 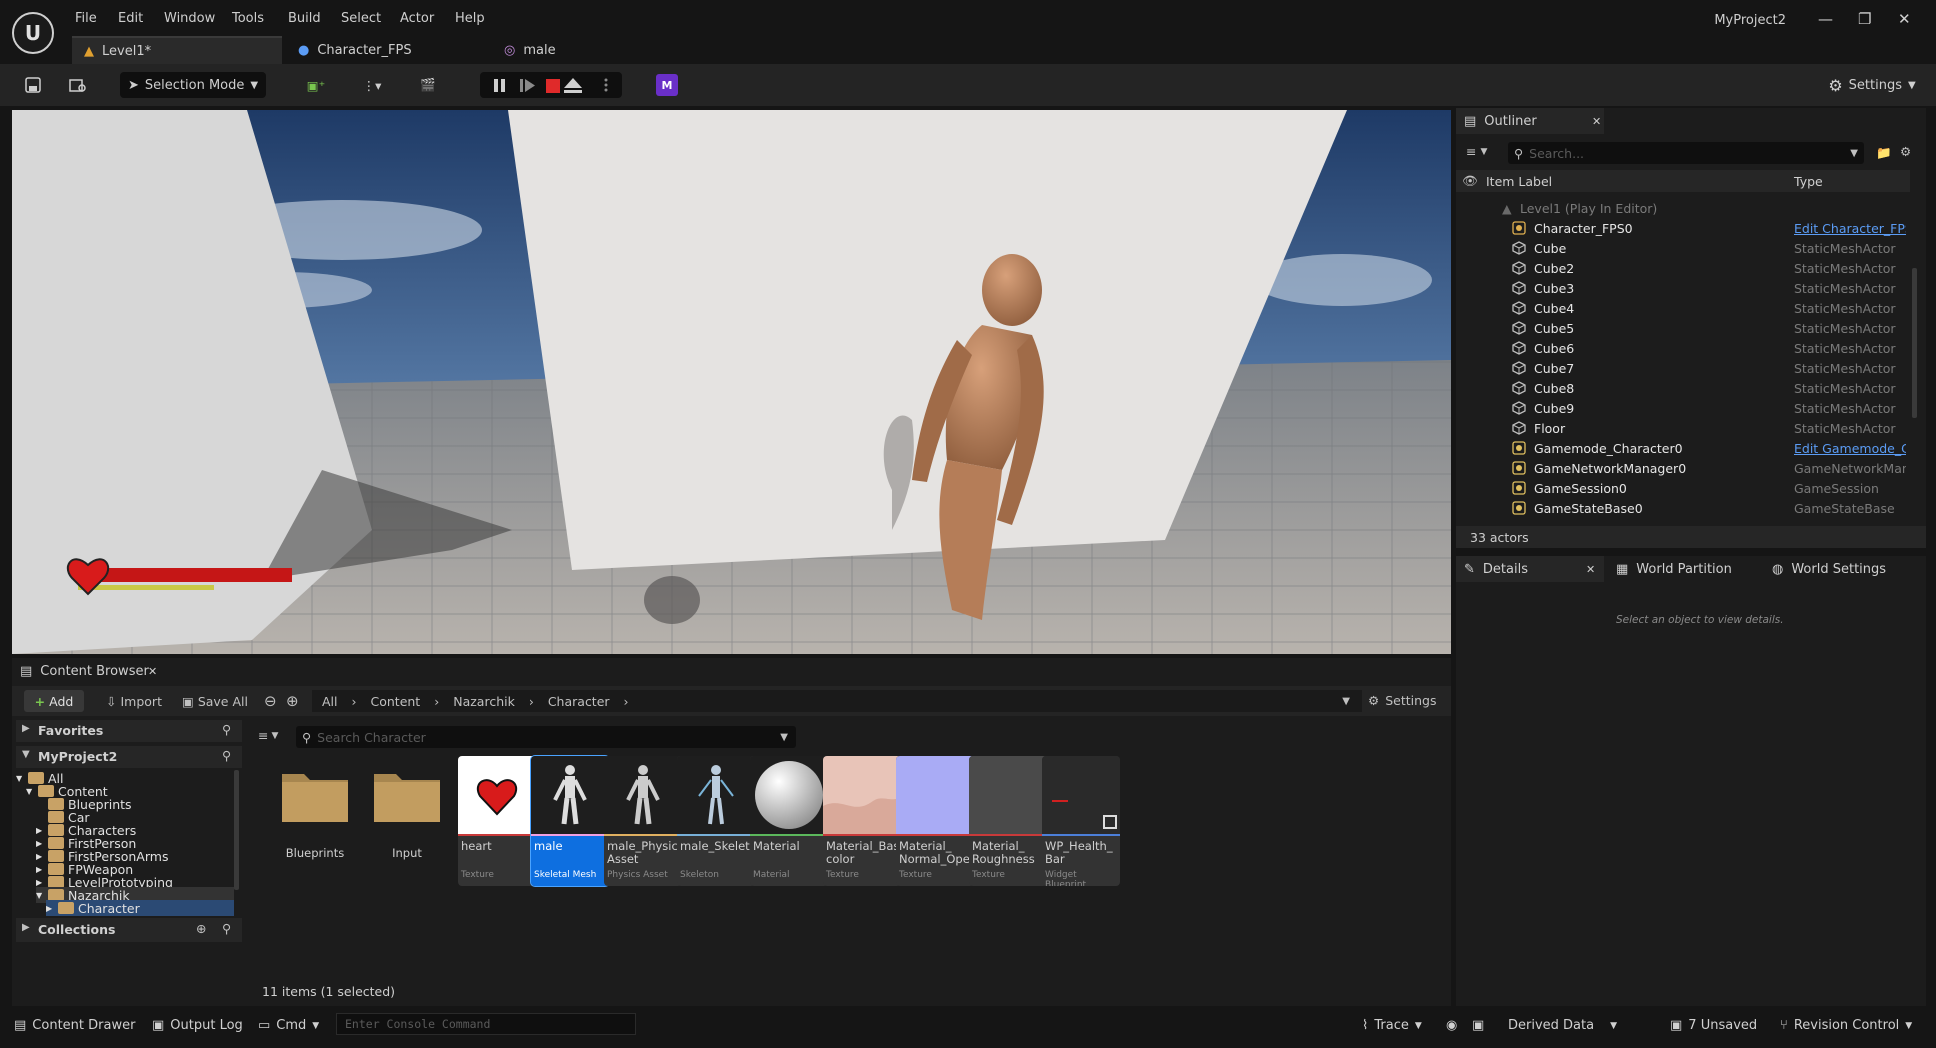 I want to click on menu-file: File, so click(x=86, y=18).